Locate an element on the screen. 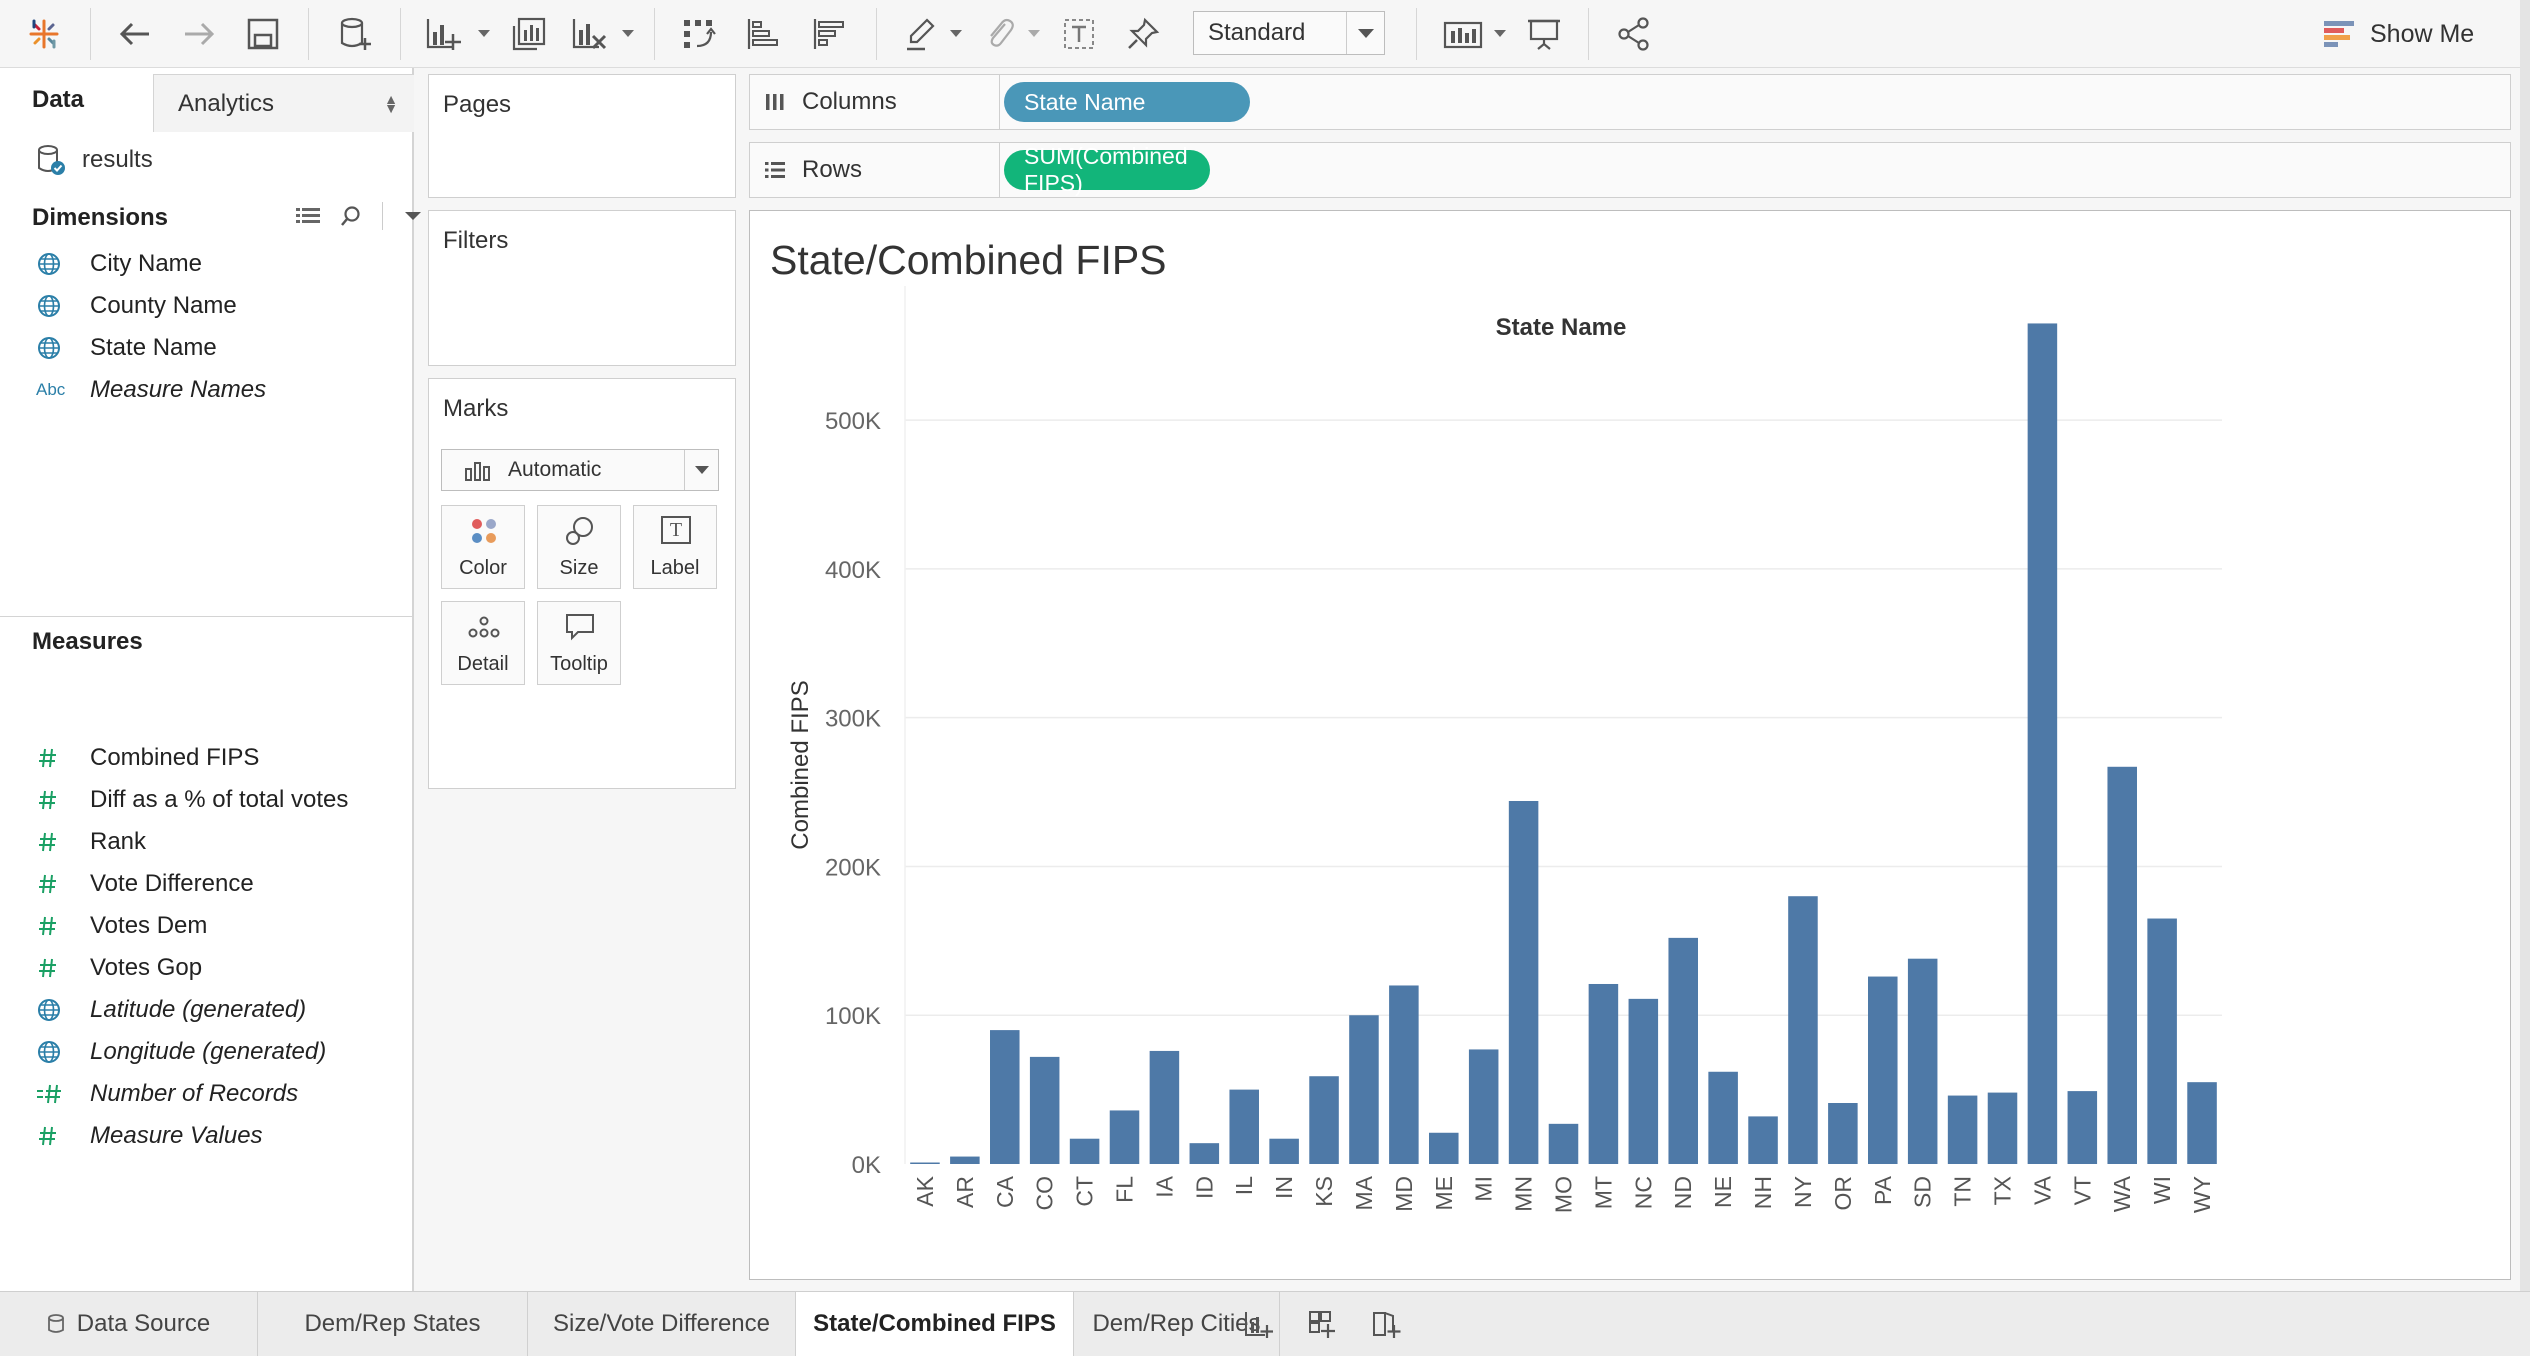 This screenshot has height=1356, width=2530. sort-descending-icon is located at coordinates (829, 34).